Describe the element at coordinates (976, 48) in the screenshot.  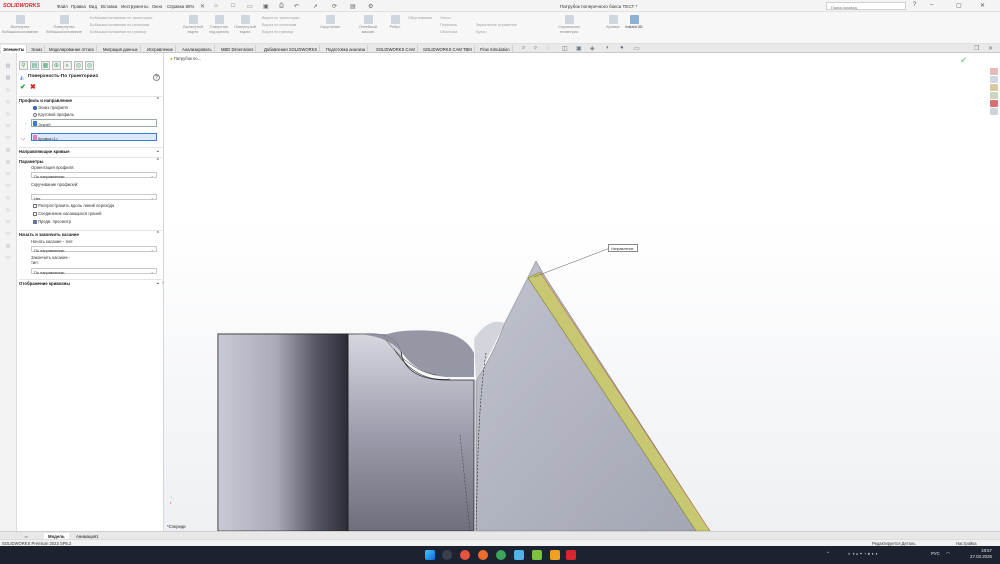
I see `viewport-restore-icon: ❐` at that location.